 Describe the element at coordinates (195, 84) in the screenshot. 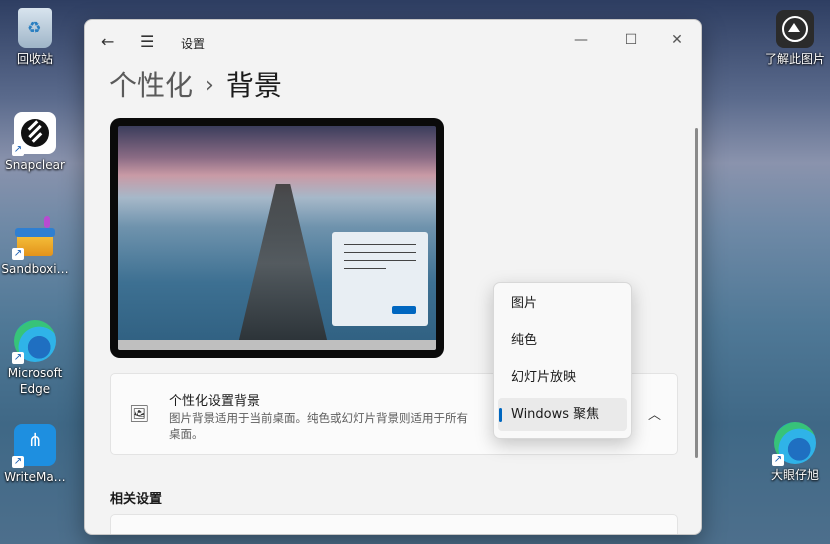

I see `breadcrumb: 个性化 › 背景` at that location.